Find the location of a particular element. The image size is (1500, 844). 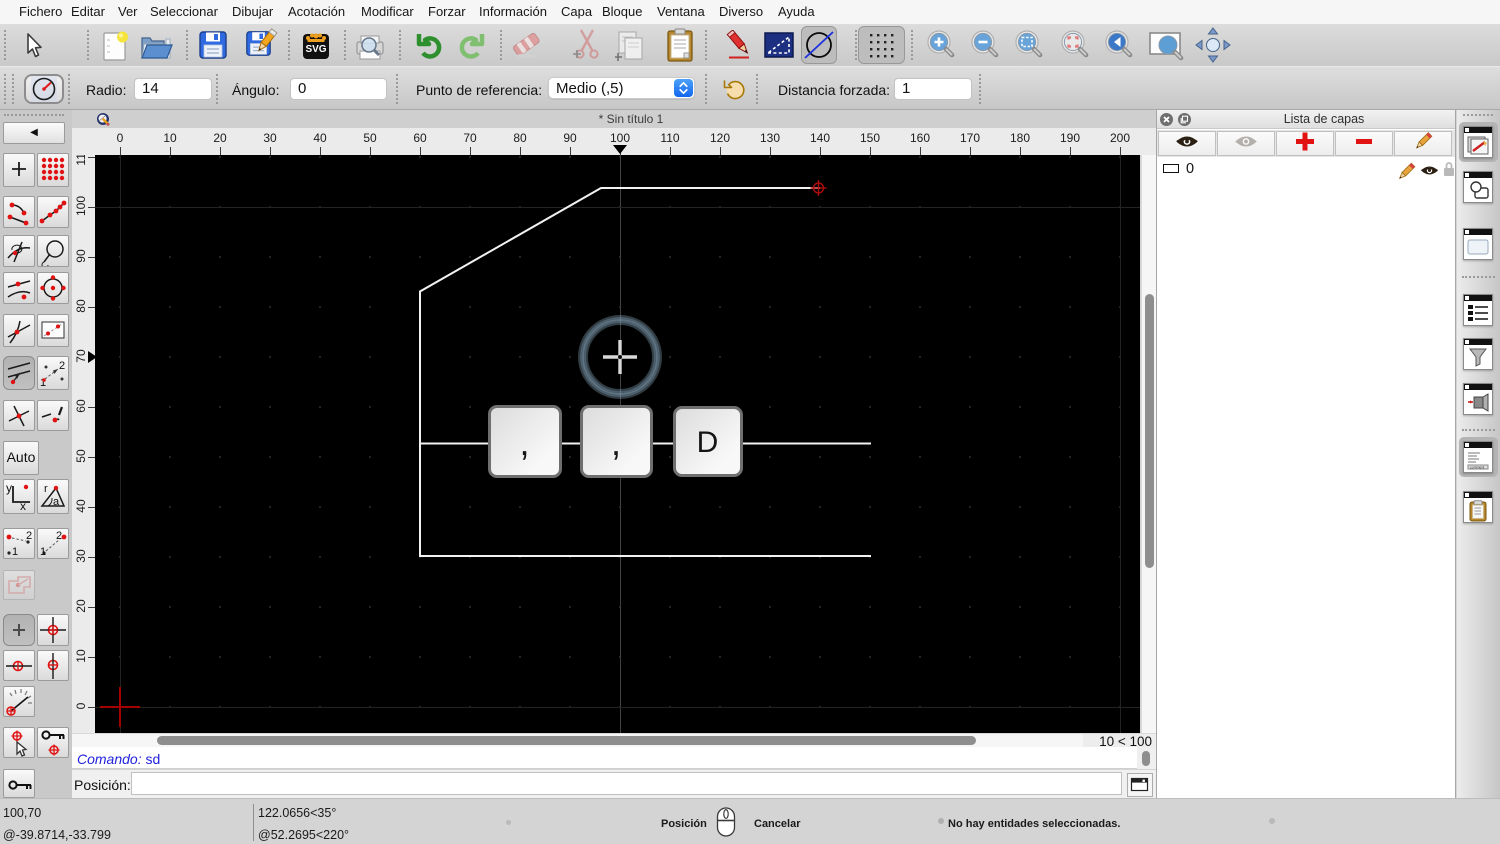

svg-text: r is located at coordinates (46, 489).